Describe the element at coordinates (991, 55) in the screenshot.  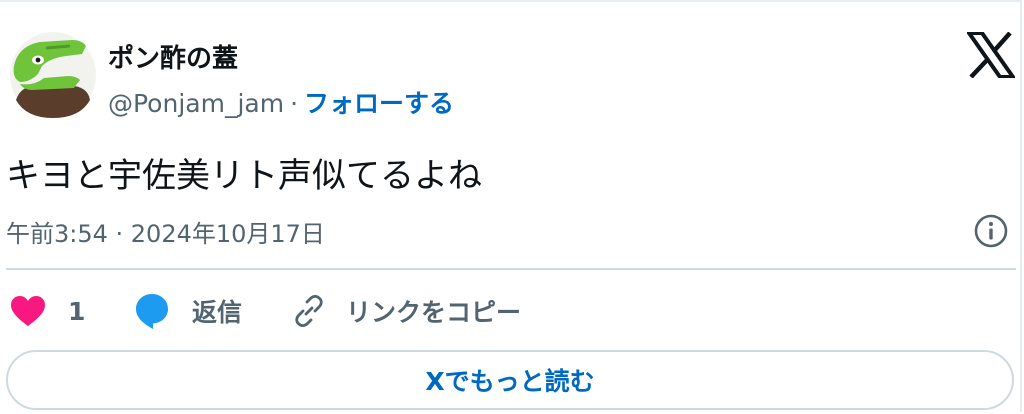
I see `x-logo-icon` at that location.